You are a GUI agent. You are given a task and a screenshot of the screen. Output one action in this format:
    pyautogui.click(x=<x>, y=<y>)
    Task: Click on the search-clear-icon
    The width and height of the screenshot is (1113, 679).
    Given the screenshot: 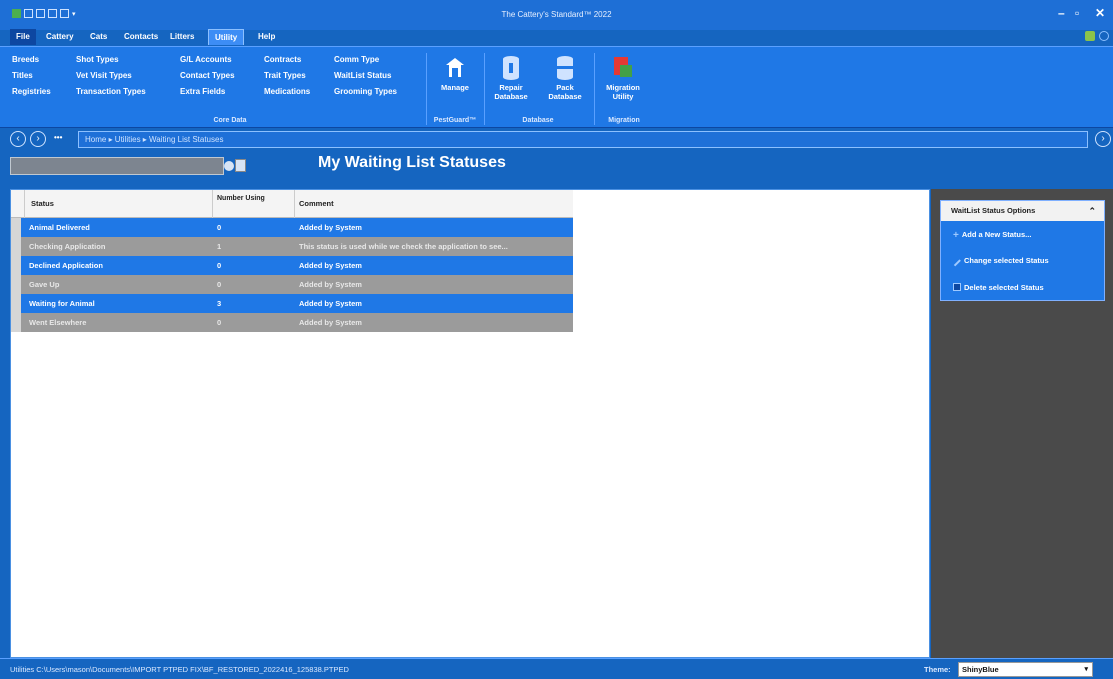 What is the action you would take?
    pyautogui.click(x=229, y=166)
    